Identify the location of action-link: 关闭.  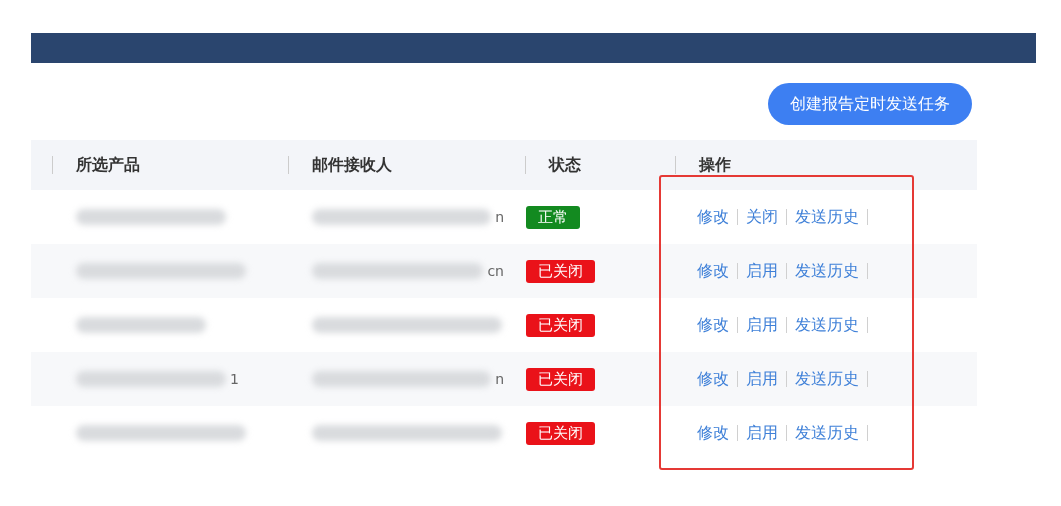
(762, 217).